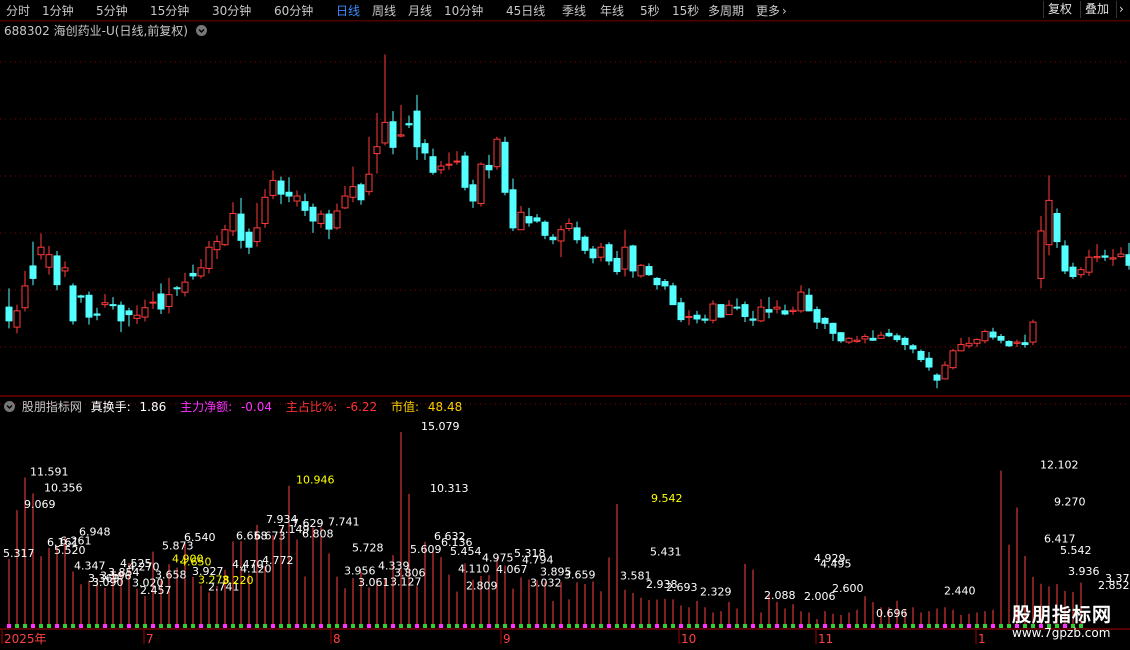  Describe the element at coordinates (1059, 465) in the screenshot. I see `turnover-label: 12.102` at that location.